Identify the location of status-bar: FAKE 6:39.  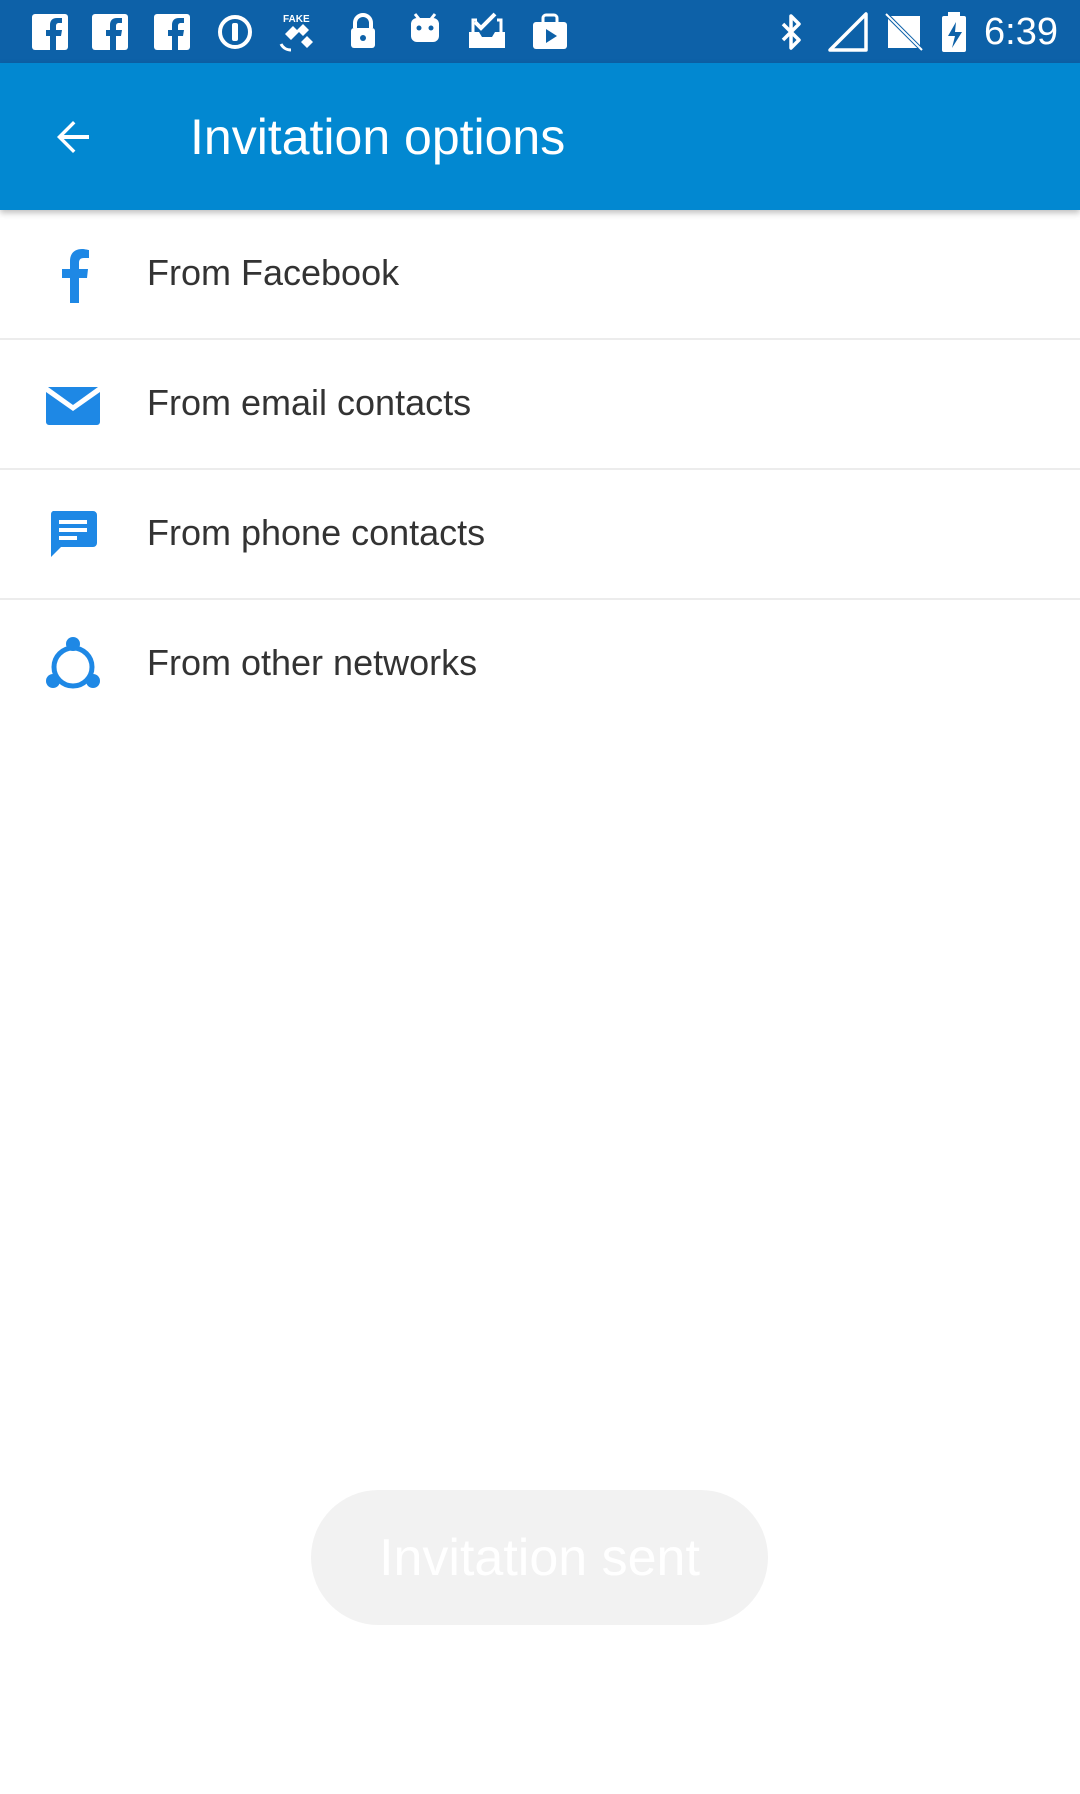
(540, 31).